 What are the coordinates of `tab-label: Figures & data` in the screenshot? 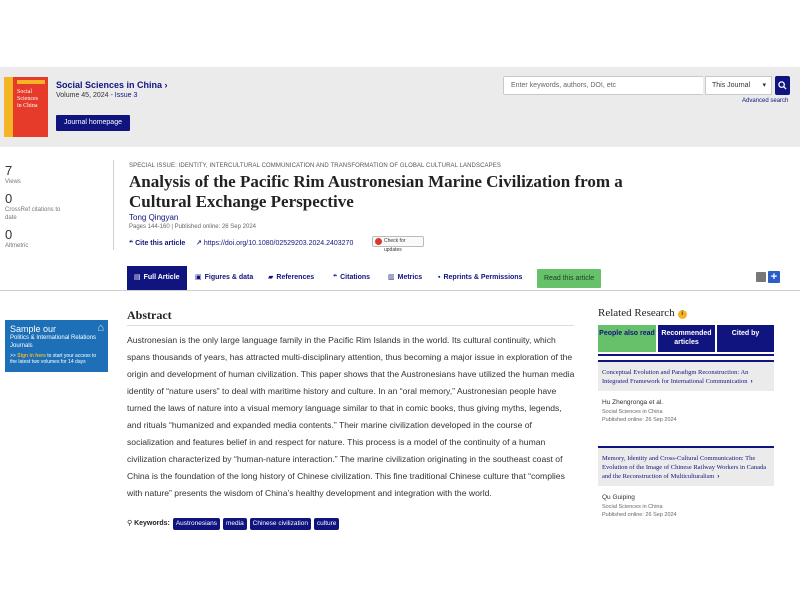 It's located at (229, 277).